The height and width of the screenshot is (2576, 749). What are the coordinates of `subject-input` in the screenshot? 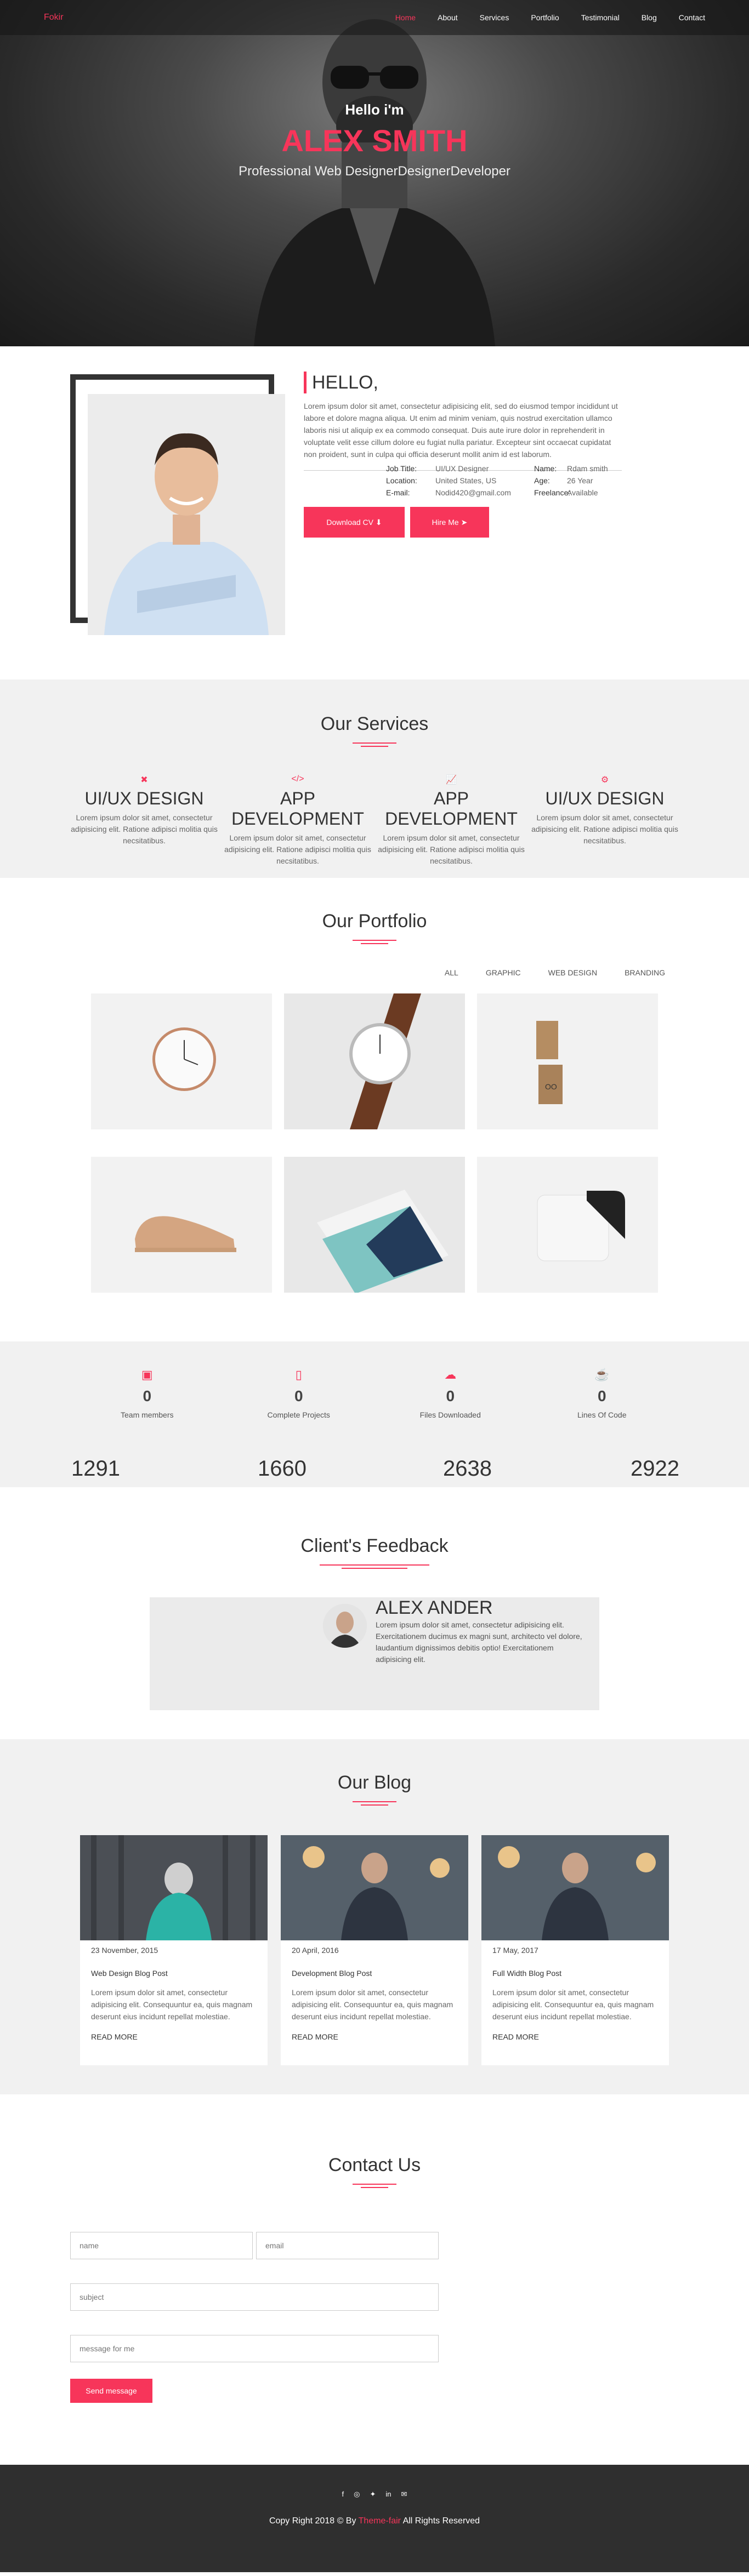 It's located at (255, 2297).